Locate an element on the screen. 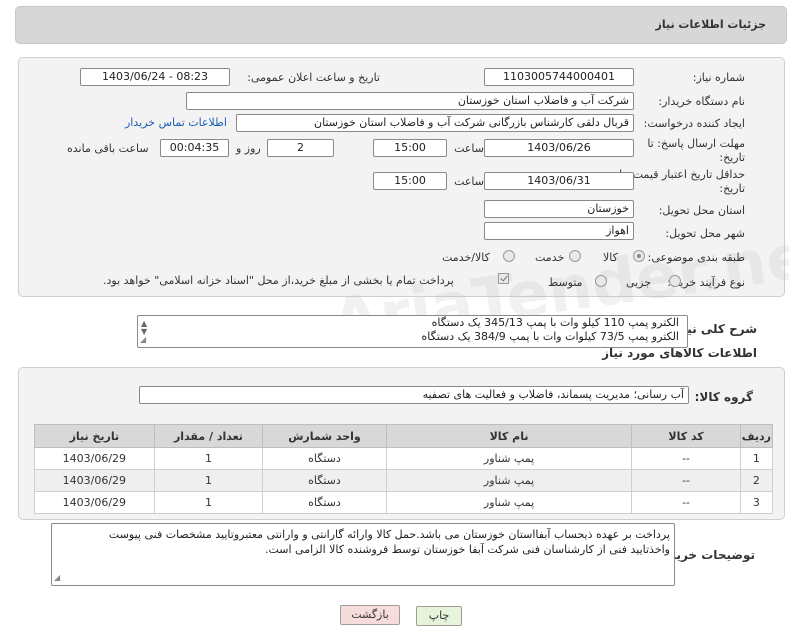 The width and height of the screenshot is (789, 642). col-unit: واحد شمارش is located at coordinates (324, 436).